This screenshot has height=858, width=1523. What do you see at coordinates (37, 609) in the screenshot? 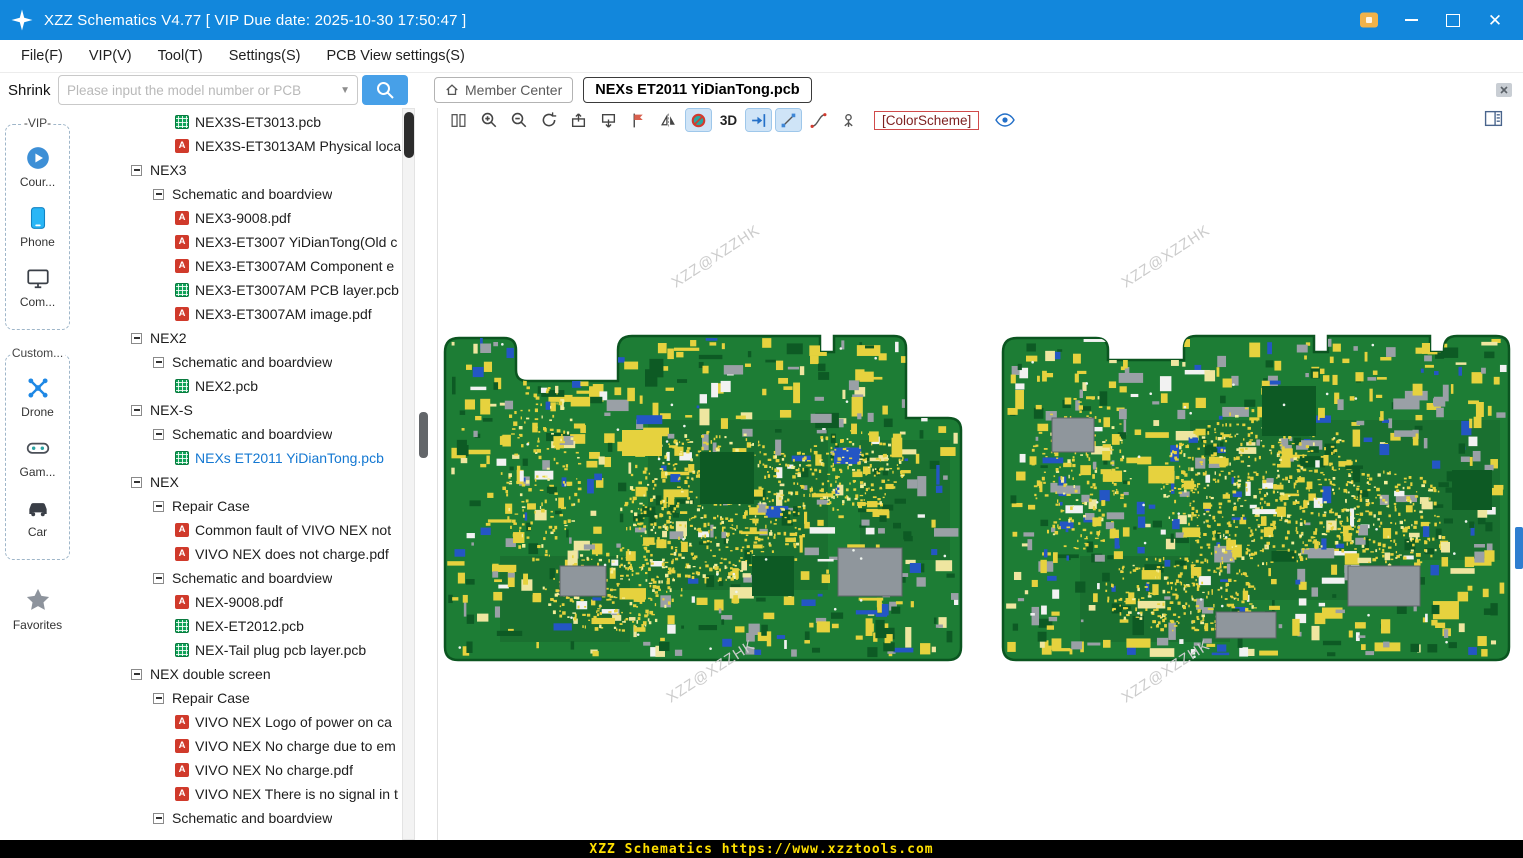
I see `sidebar-item-favorites: Favorites` at bounding box center [37, 609].